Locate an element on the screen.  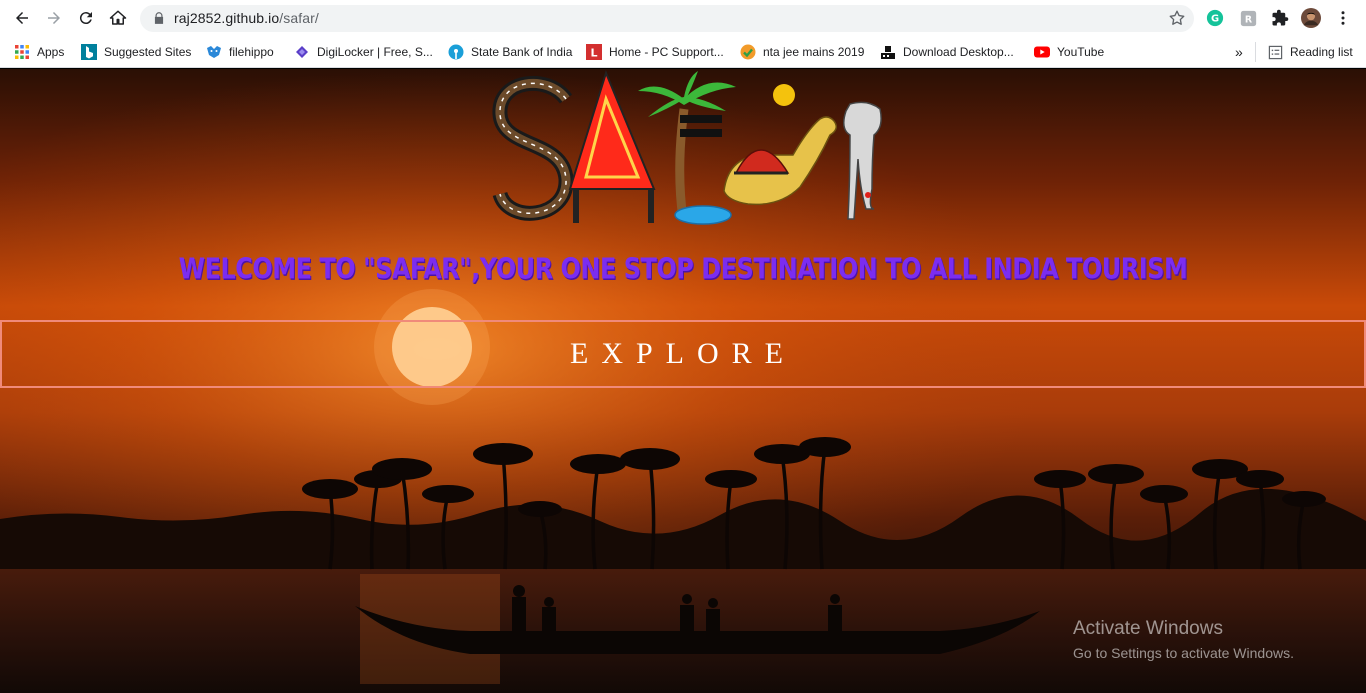
explore-banner: EXPLORE is located at coordinates (683, 354).